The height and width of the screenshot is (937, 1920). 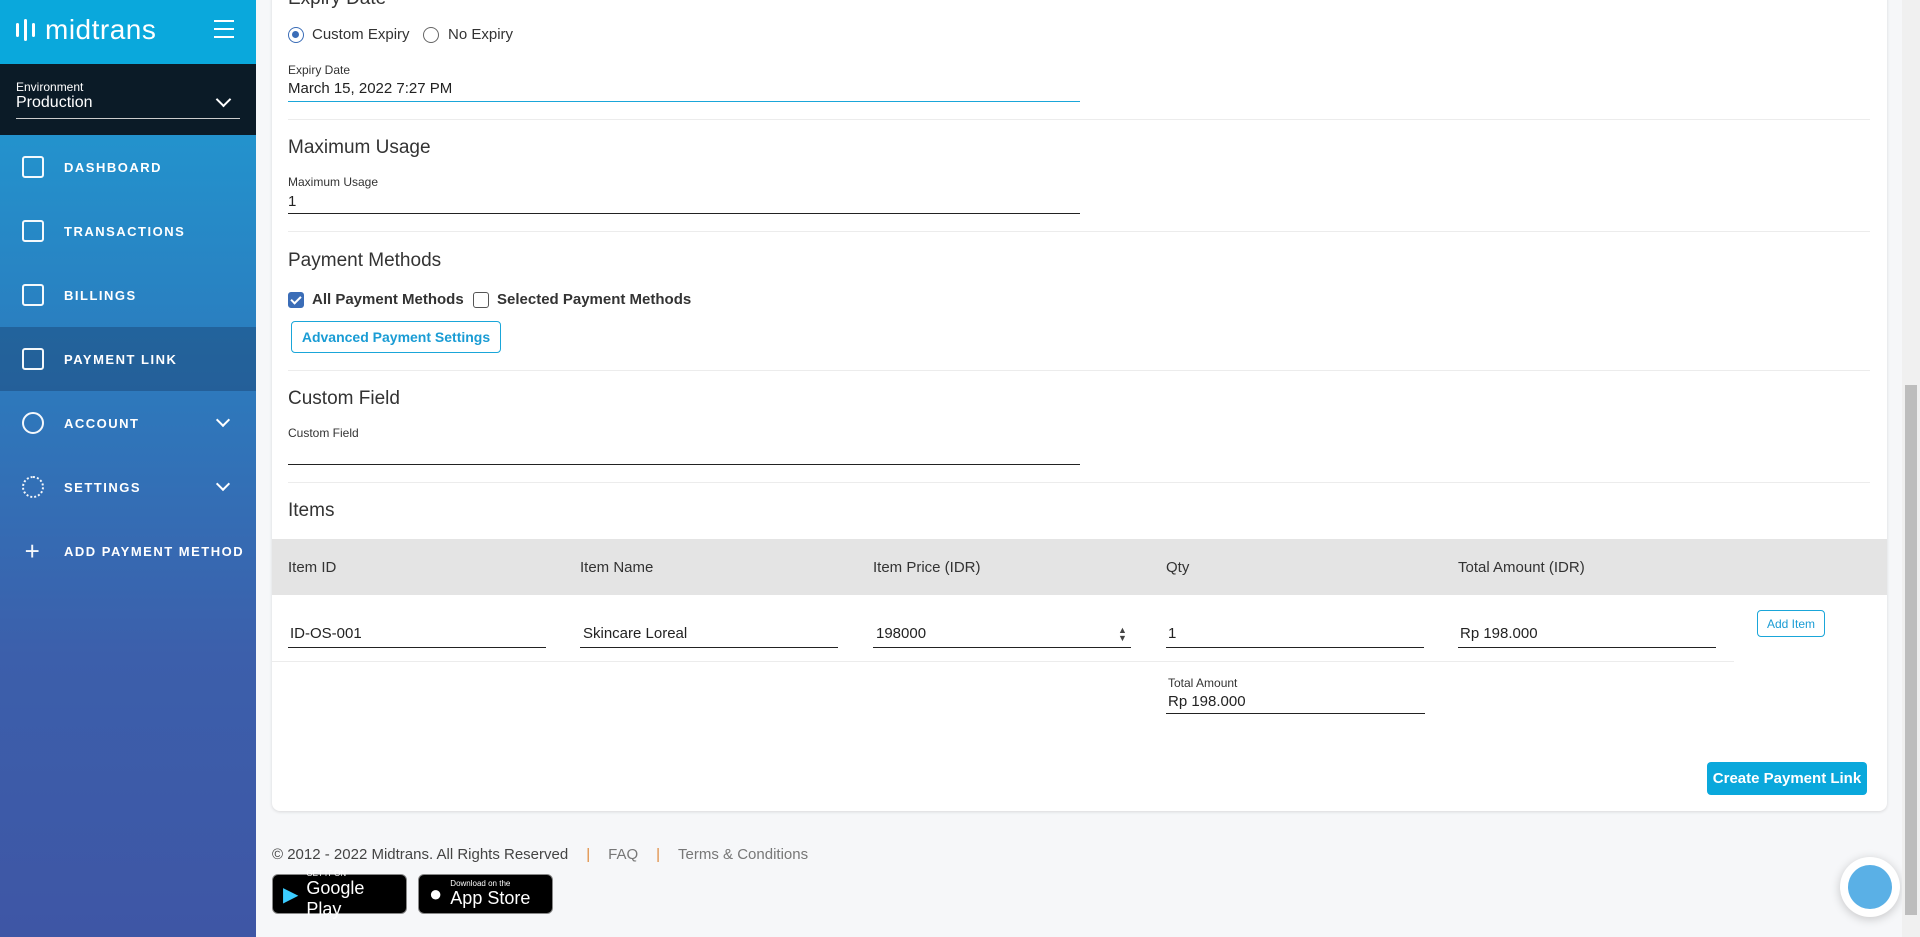 I want to click on nav-label: ACCOUNT, so click(x=102, y=423).